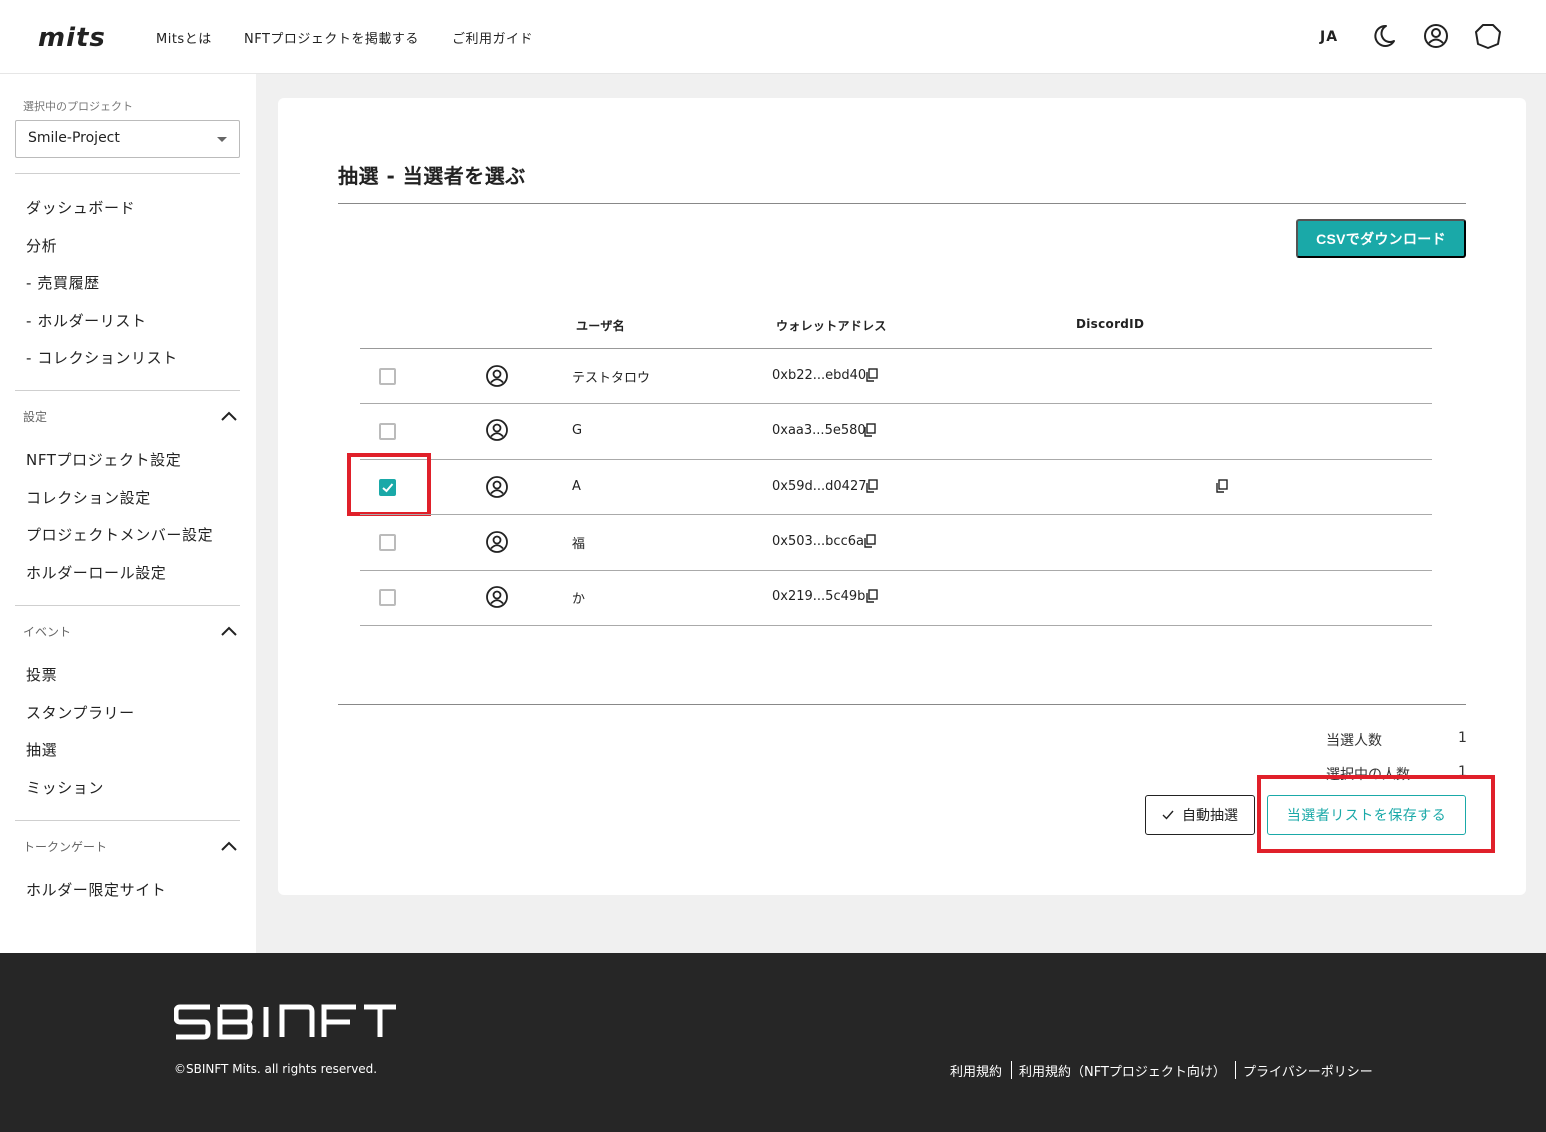 The height and width of the screenshot is (1132, 1546). What do you see at coordinates (78, 106) in the screenshot?
I see `project-caption: 選択中のプロジェクト` at bounding box center [78, 106].